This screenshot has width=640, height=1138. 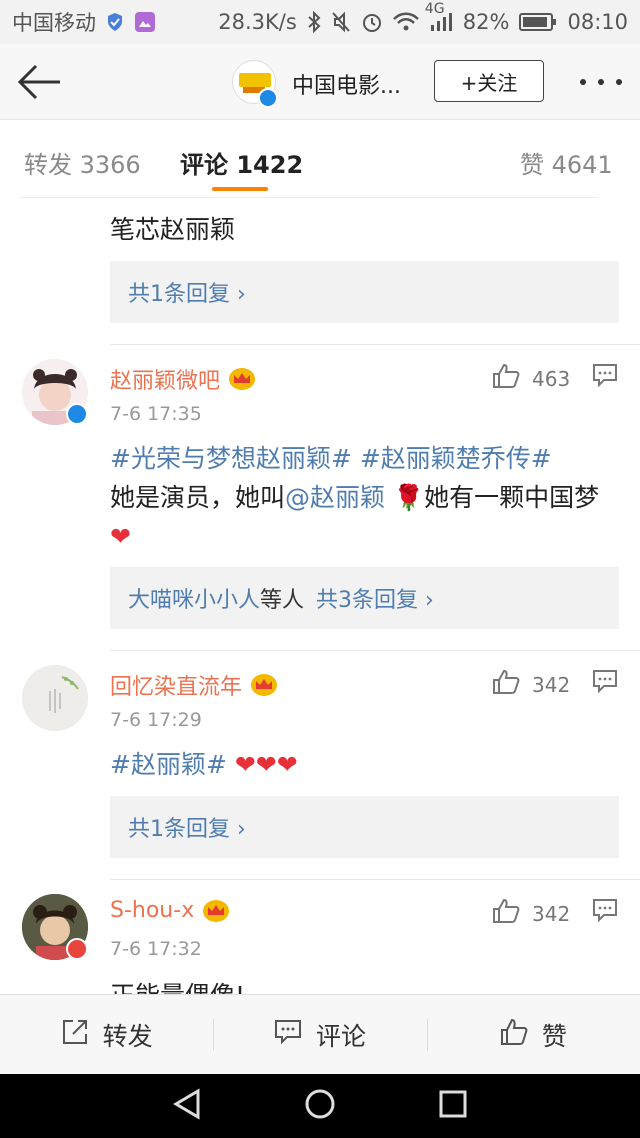 I want to click on clock: 08:10, so click(x=597, y=22).